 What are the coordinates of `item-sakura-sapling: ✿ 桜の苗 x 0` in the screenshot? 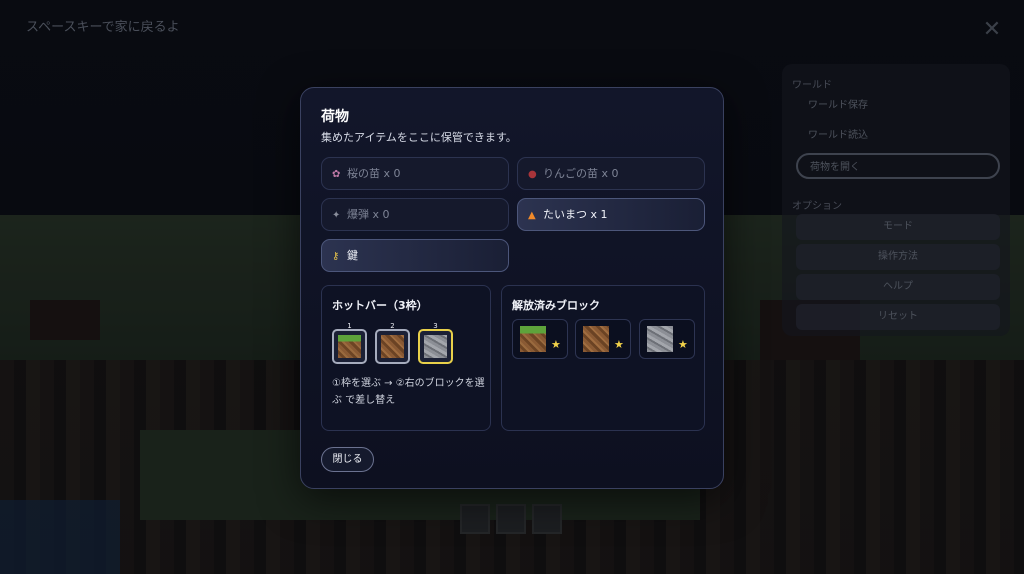 It's located at (415, 173).